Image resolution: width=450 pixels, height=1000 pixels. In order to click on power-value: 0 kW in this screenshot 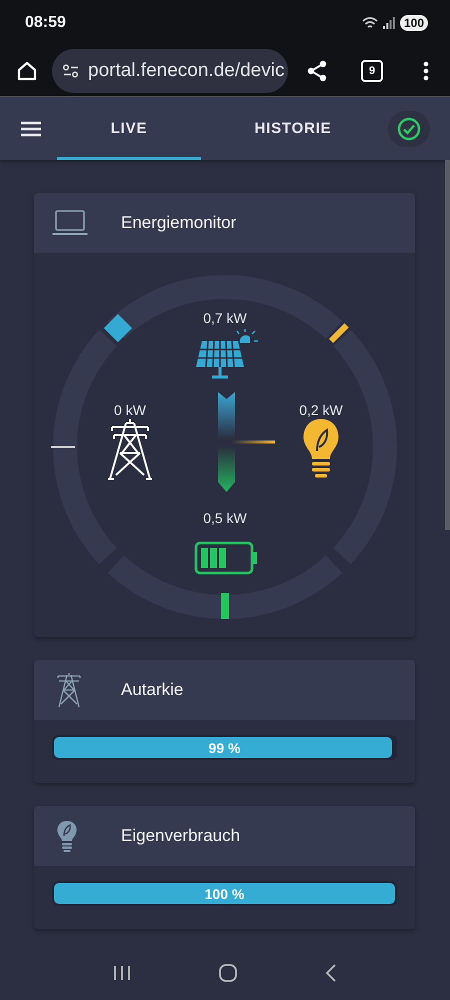, I will do `click(130, 410)`.